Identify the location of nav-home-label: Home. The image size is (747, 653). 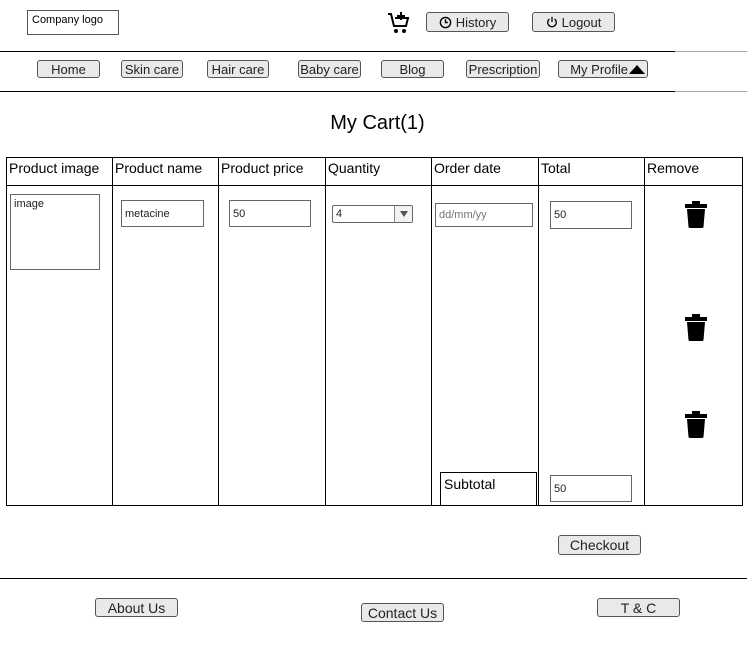
(68, 69).